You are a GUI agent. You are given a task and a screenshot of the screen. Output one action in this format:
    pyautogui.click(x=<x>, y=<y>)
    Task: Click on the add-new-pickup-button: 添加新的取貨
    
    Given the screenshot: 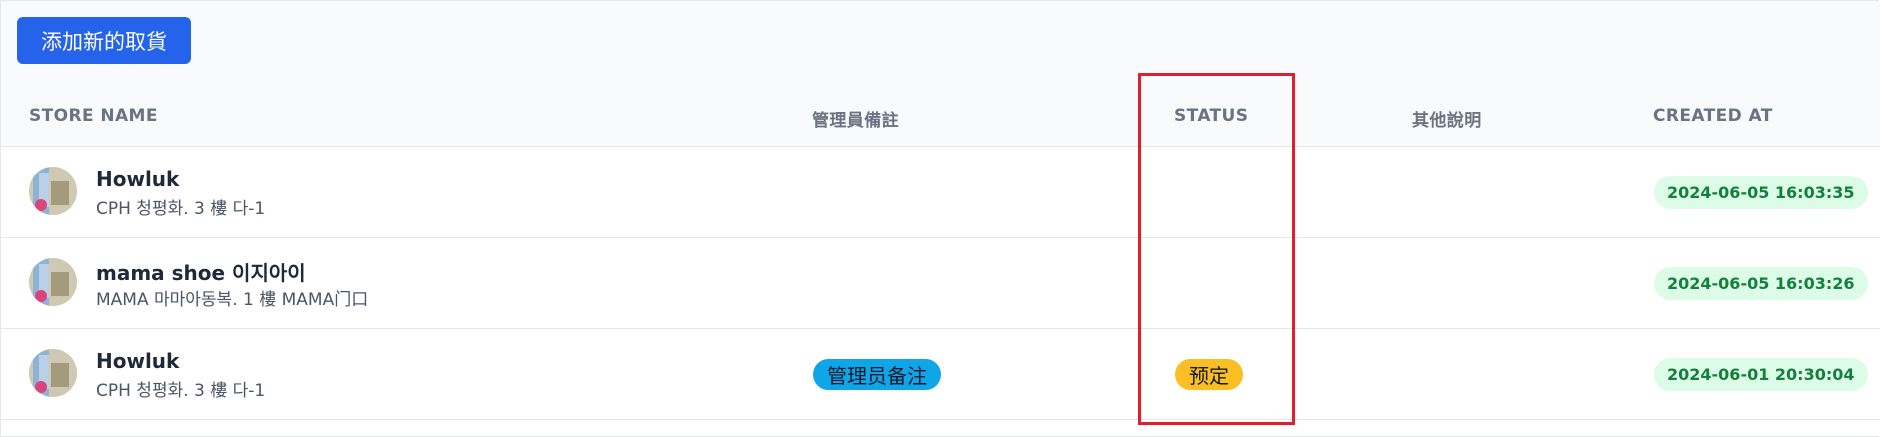 What is the action you would take?
    pyautogui.click(x=104, y=40)
    